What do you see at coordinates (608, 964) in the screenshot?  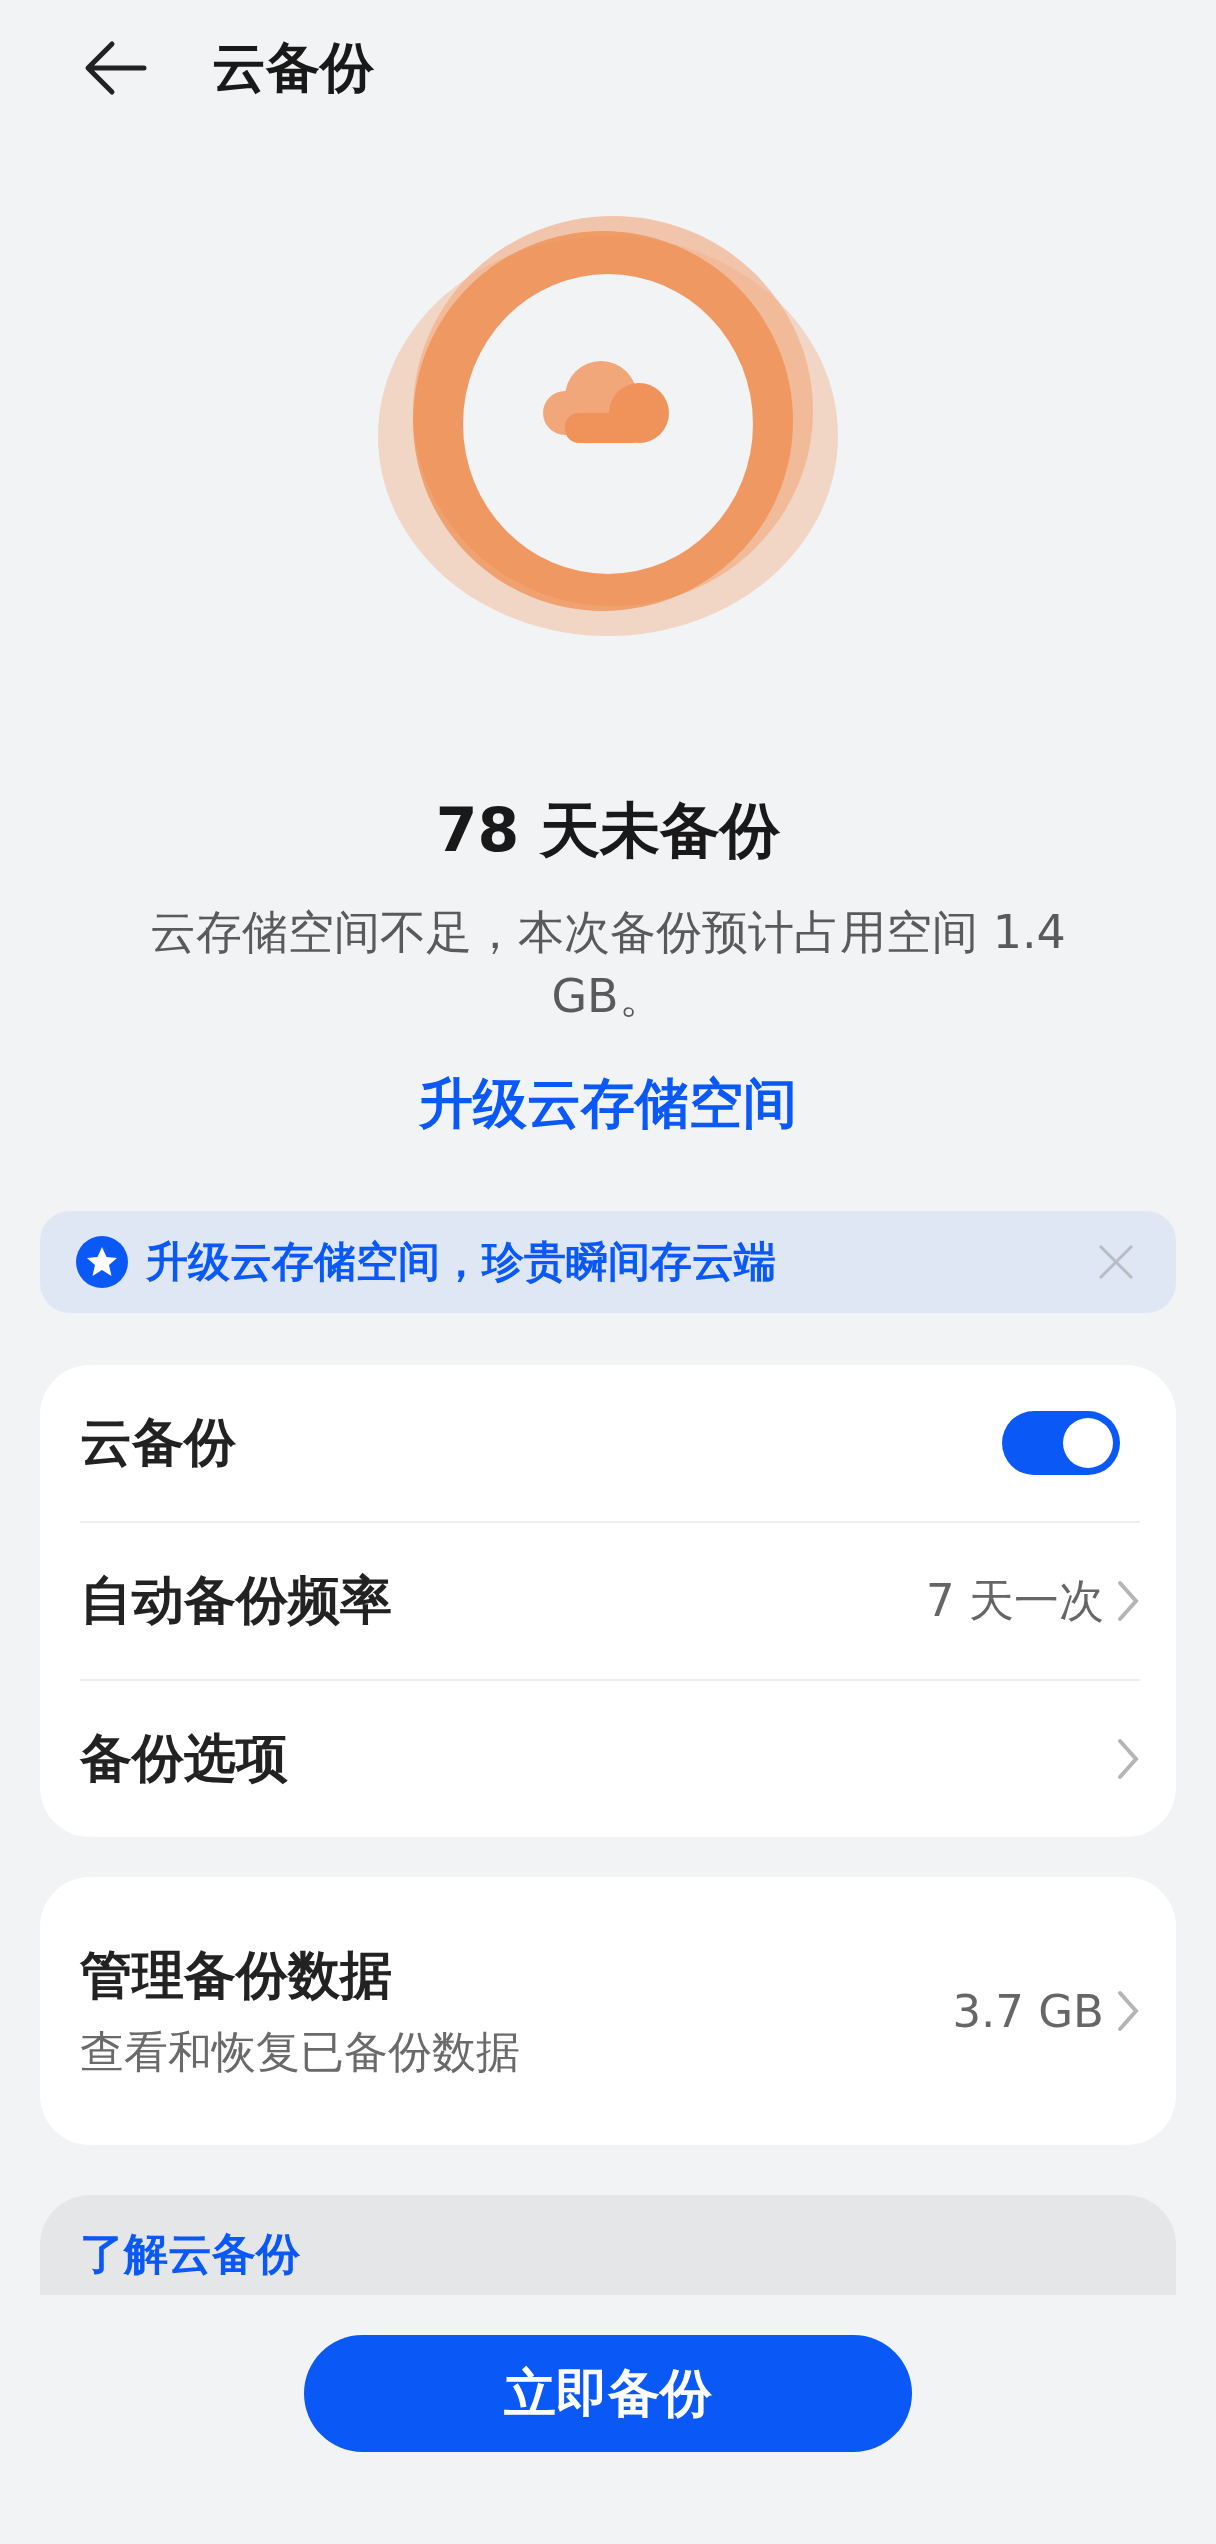 I see `storage-warning-text: 云存储空间不足，本次备份预计占用空间 1.4 GB。` at bounding box center [608, 964].